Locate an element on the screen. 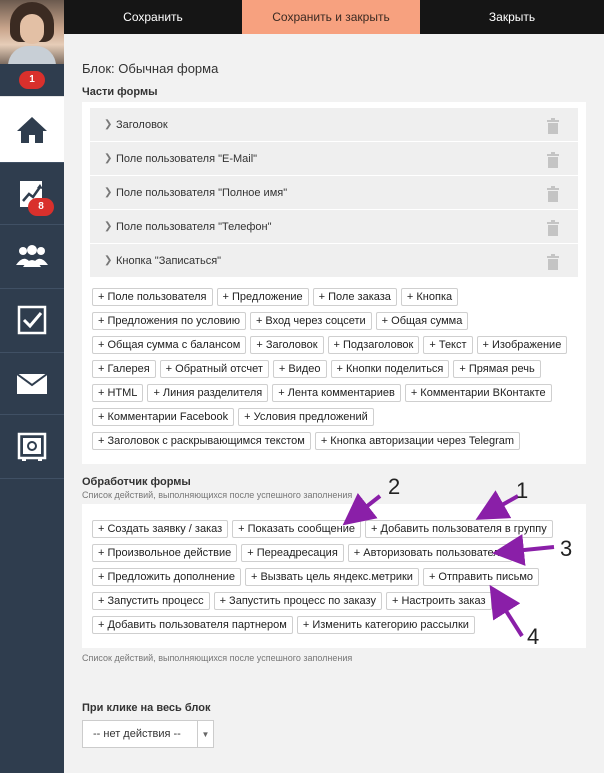 Image resolution: width=604 pixels, height=773 pixels. add-action-button: + Показать сообщение is located at coordinates (297, 529).